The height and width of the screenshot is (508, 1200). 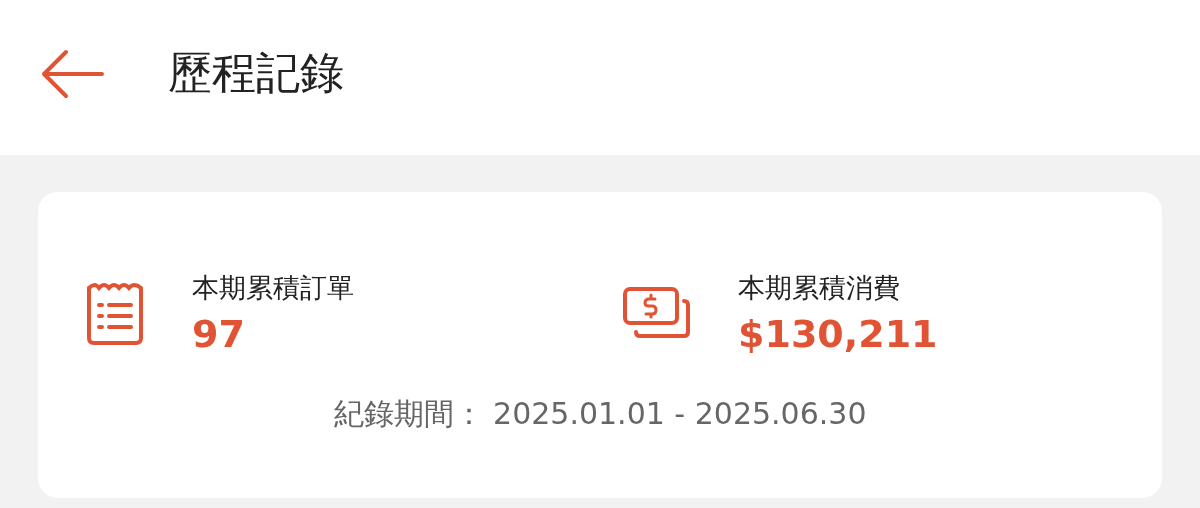 What do you see at coordinates (838, 334) in the screenshot?
I see `stat-value: $130,211` at bounding box center [838, 334].